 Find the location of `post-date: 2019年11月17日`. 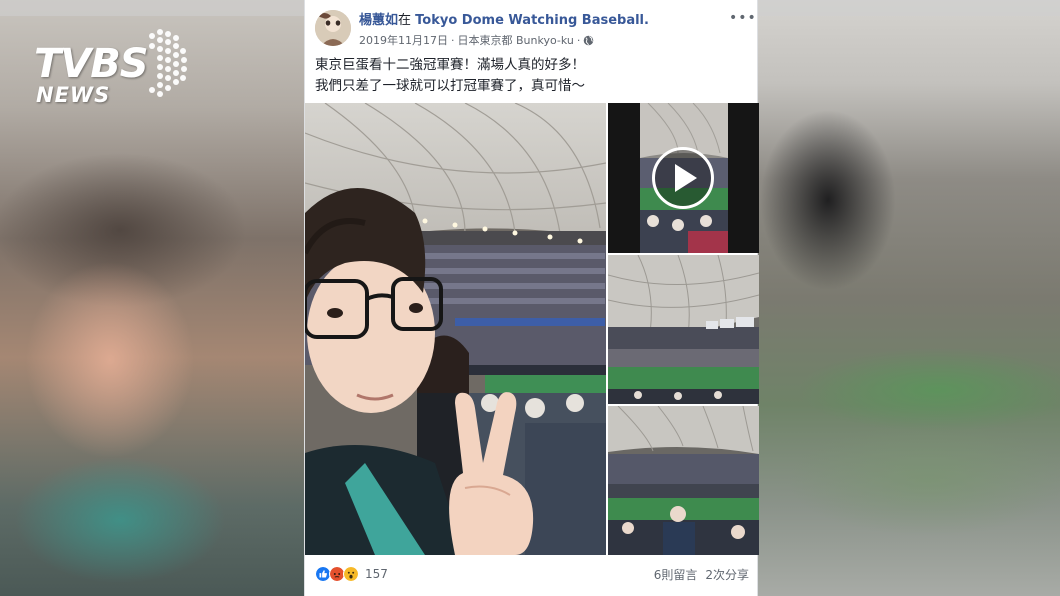

post-date: 2019年11月17日 is located at coordinates (403, 40).